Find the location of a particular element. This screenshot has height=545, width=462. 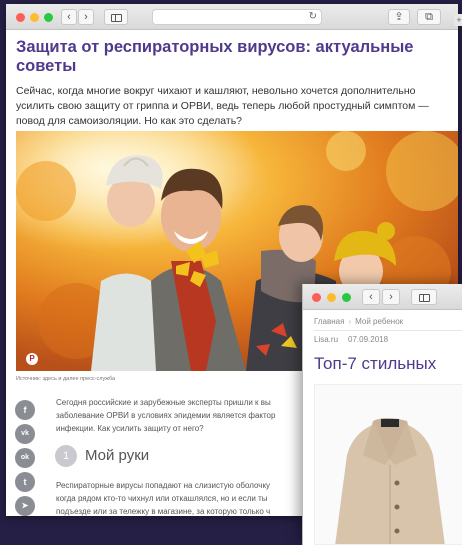

date-label: 07.09.2018 is located at coordinates (368, 339).